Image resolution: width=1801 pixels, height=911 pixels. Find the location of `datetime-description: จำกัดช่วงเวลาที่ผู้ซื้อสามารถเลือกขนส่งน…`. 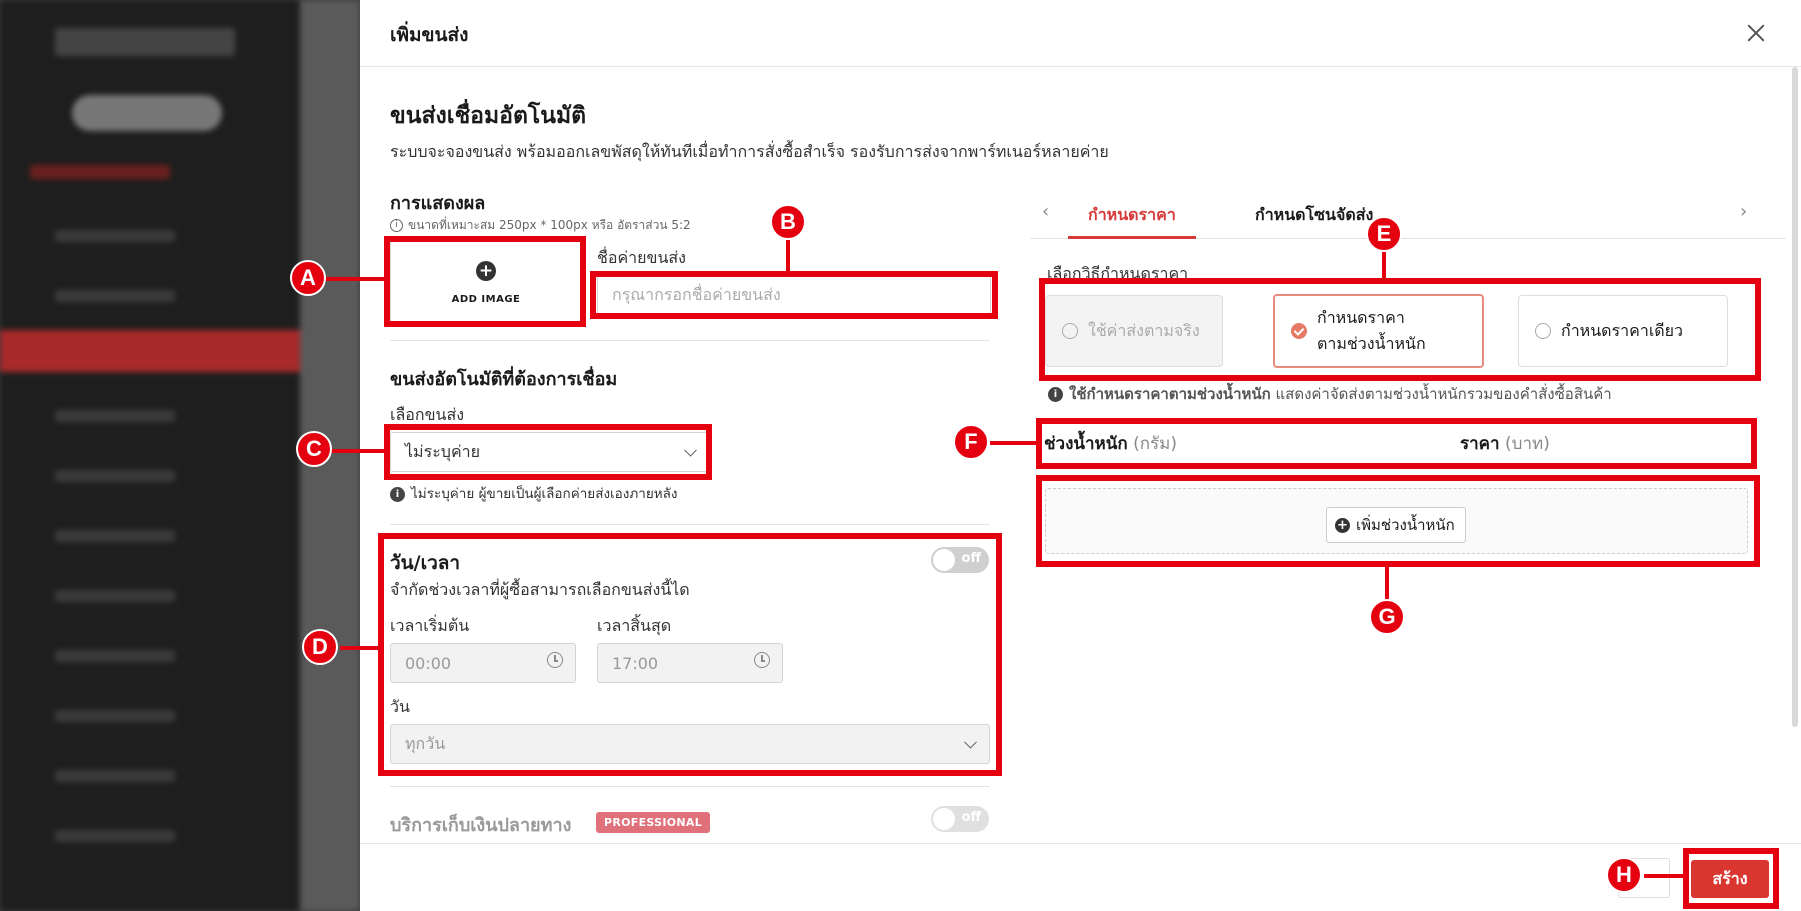

datetime-description: จำกัดช่วงเวลาที่ผู้ซื้อสามารถเลือกขนส่งน… is located at coordinates (540, 589).